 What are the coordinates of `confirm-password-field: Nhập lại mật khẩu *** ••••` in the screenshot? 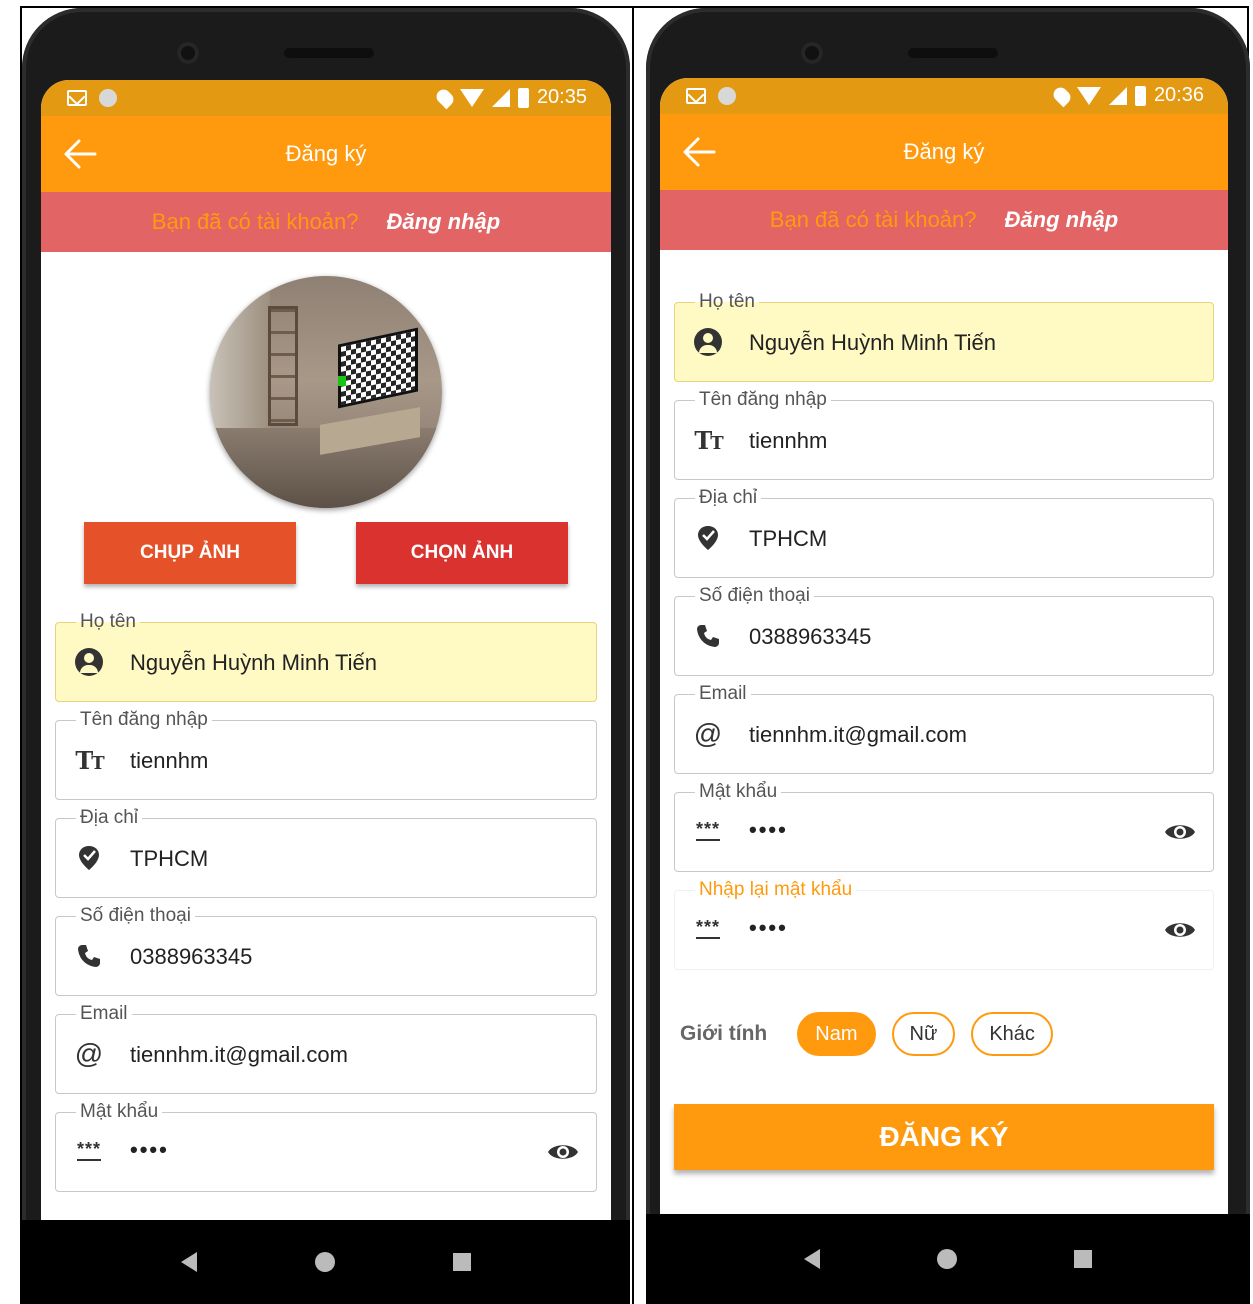 It's located at (944, 924).